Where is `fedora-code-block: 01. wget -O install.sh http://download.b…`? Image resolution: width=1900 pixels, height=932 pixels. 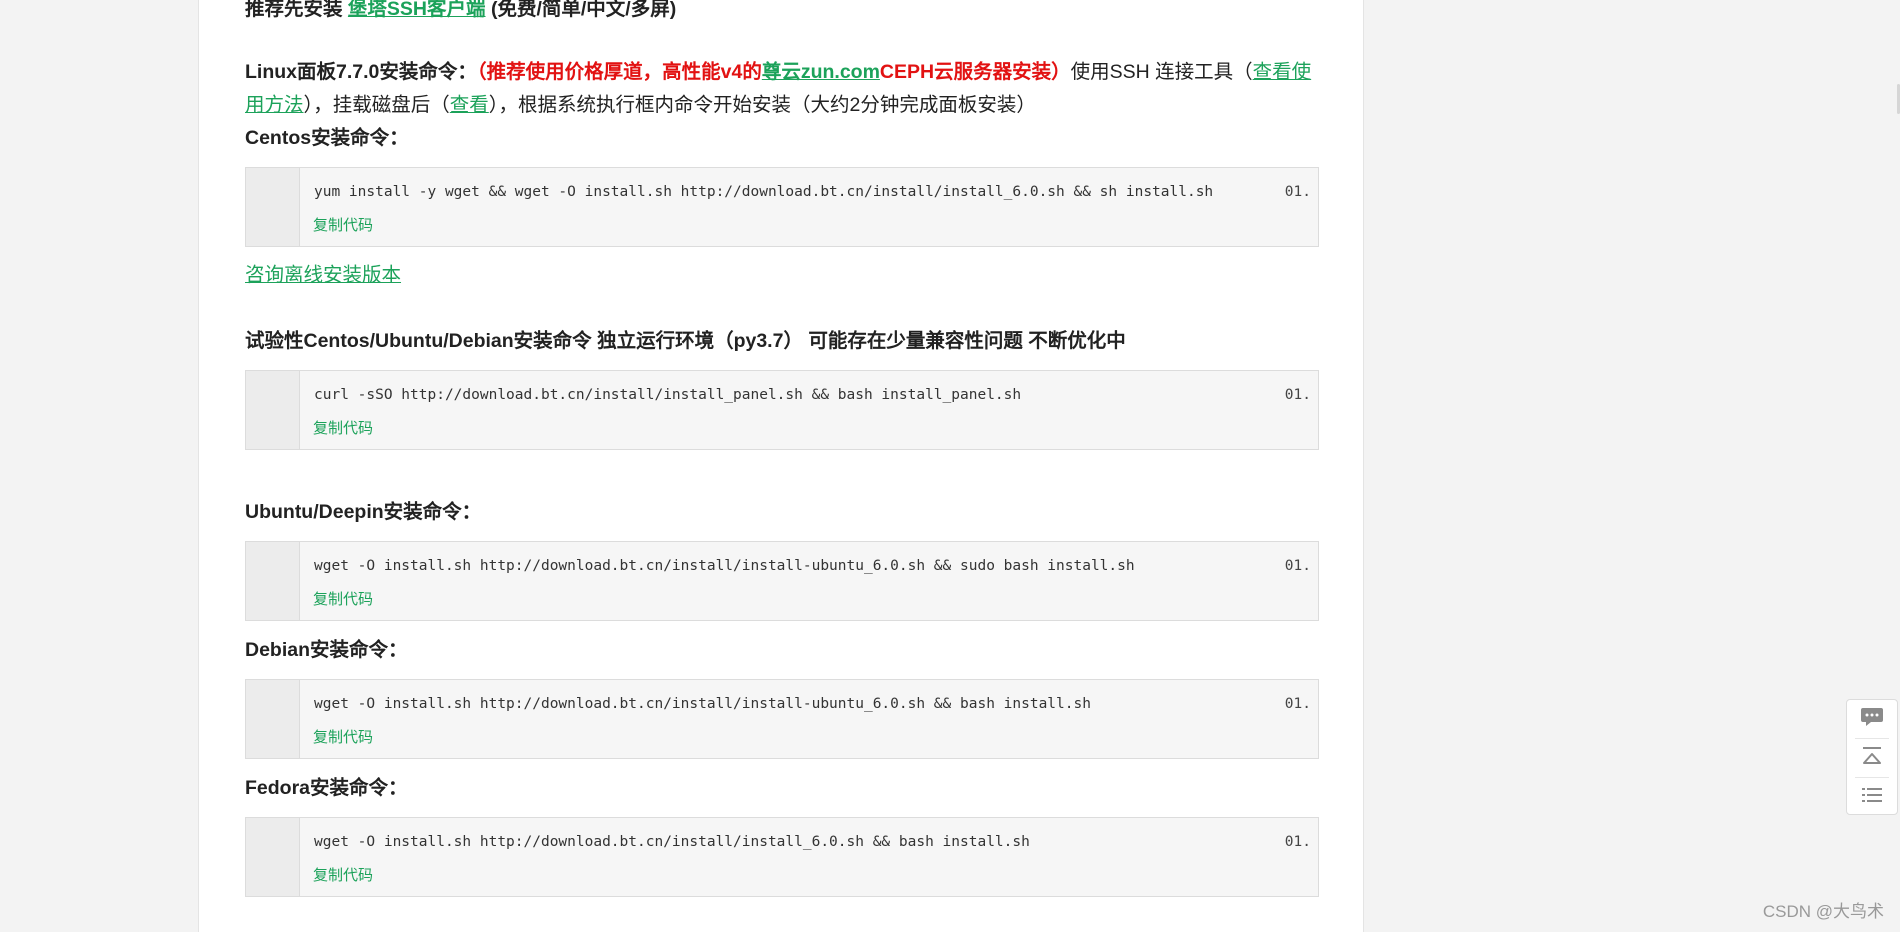 fedora-code-block: 01. wget -O install.sh http://download.b… is located at coordinates (782, 857).